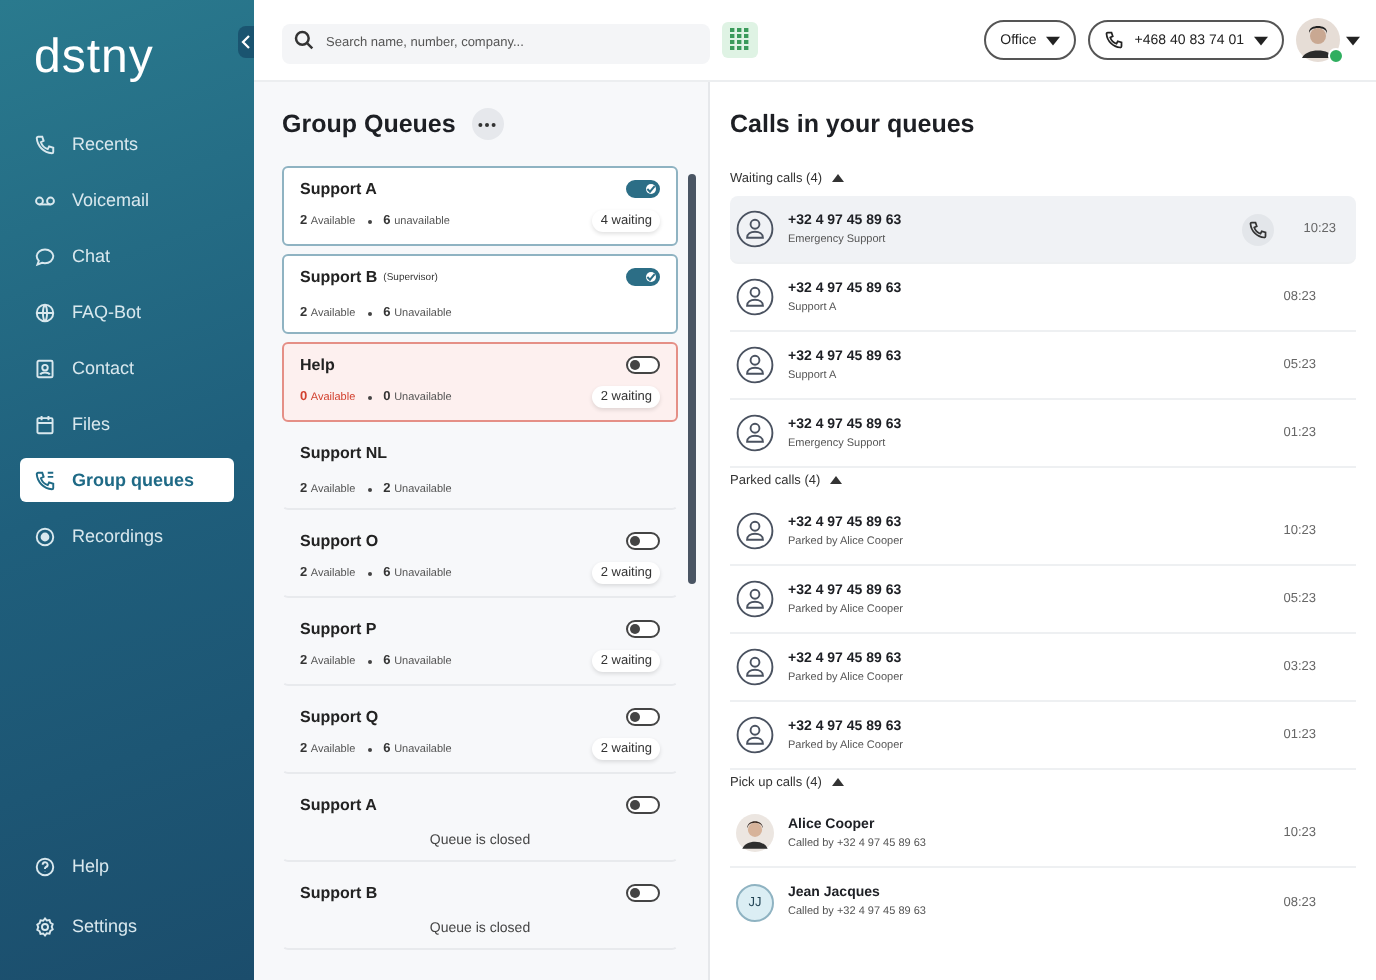  I want to click on more-button, so click(487, 124).